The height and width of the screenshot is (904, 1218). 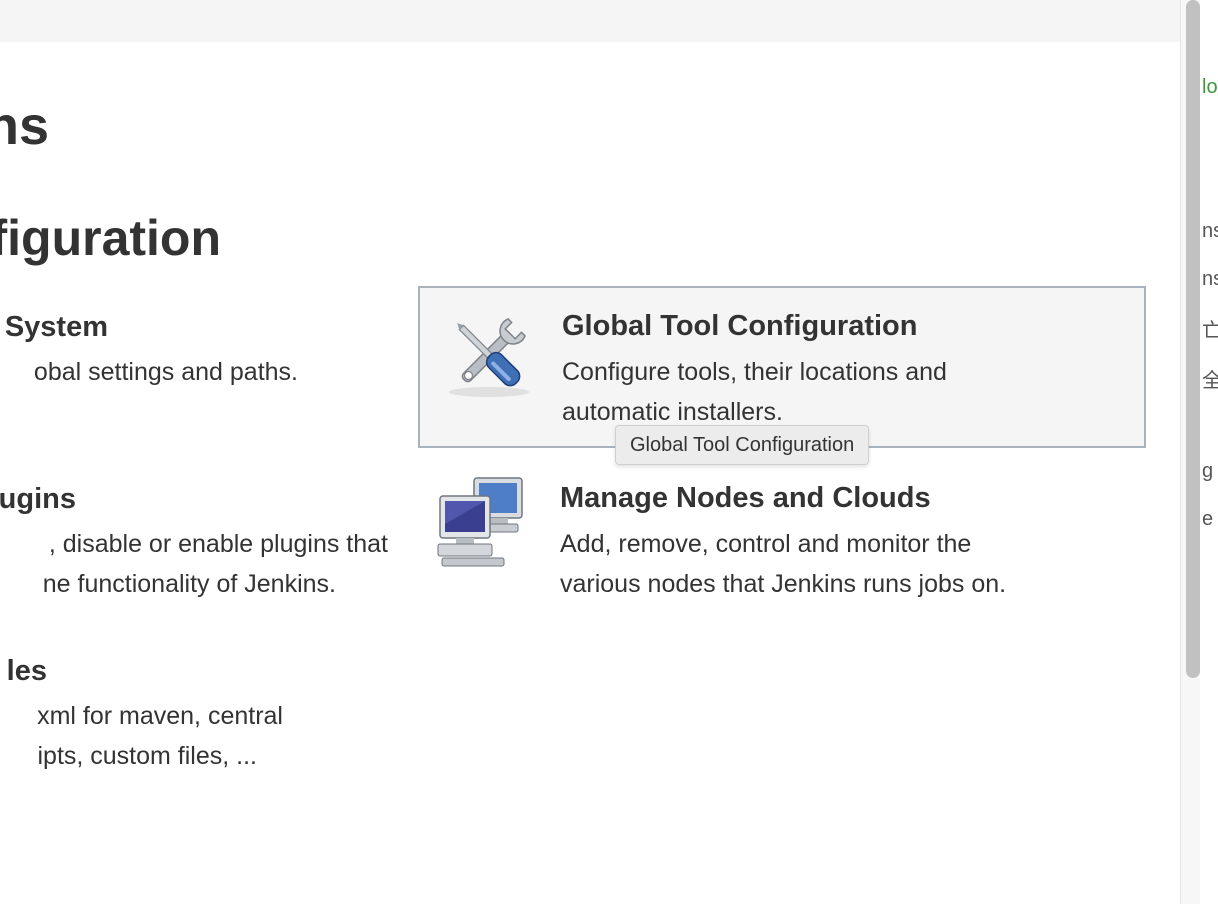 I want to click on vertical-scrollbar, so click(x=1190, y=452).